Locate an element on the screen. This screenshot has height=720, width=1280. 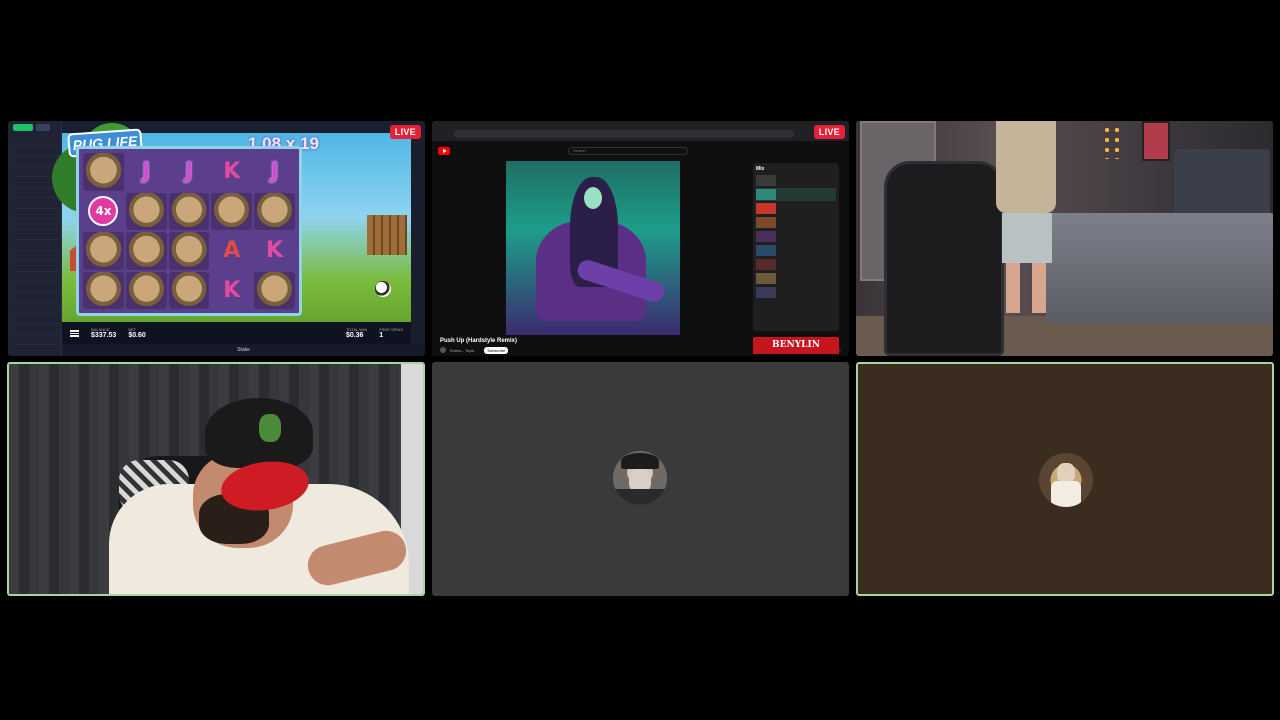
webcam-tile-active is located at coordinates (216, 479).